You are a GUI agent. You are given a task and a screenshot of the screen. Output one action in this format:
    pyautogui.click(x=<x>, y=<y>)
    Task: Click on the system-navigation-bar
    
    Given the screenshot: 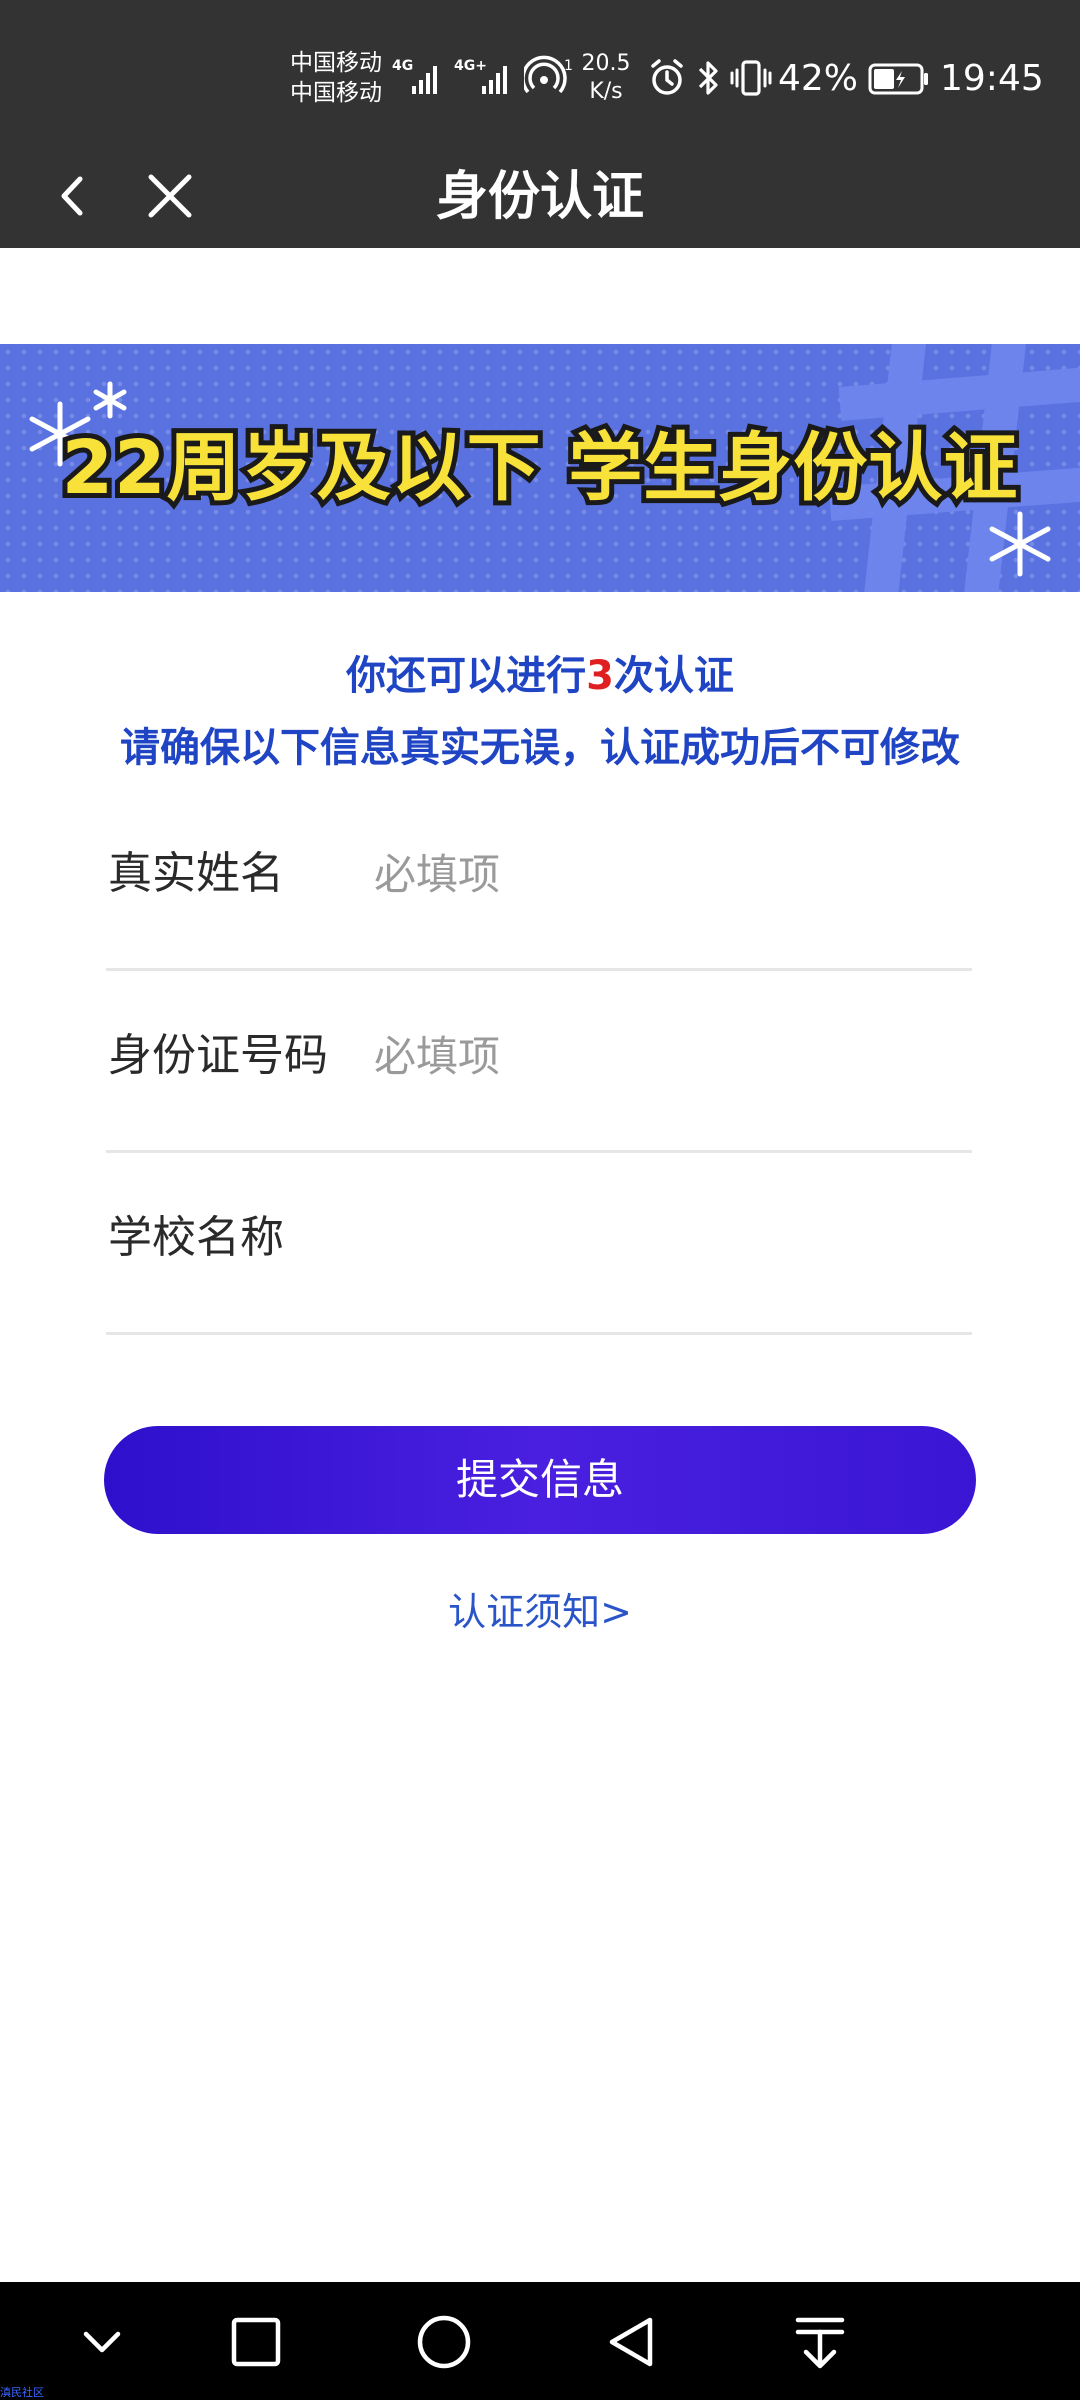 What is the action you would take?
    pyautogui.click(x=540, y=2341)
    